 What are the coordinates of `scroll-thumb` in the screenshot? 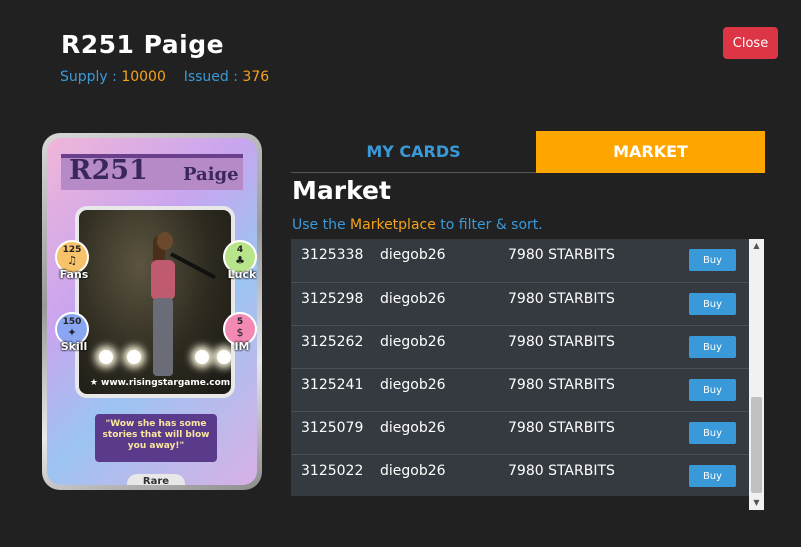 It's located at (756, 445).